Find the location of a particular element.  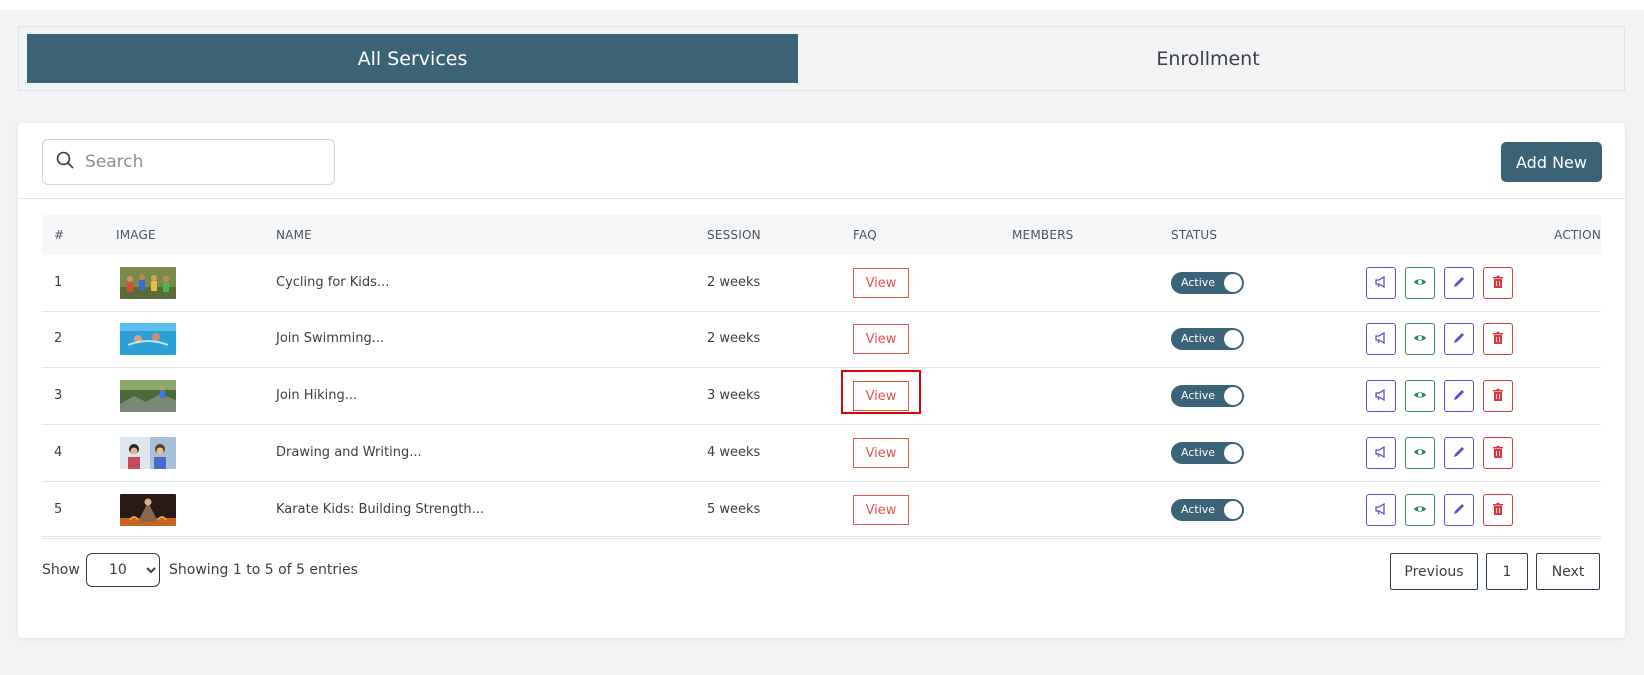

col-name-header: NAME is located at coordinates (294, 235).